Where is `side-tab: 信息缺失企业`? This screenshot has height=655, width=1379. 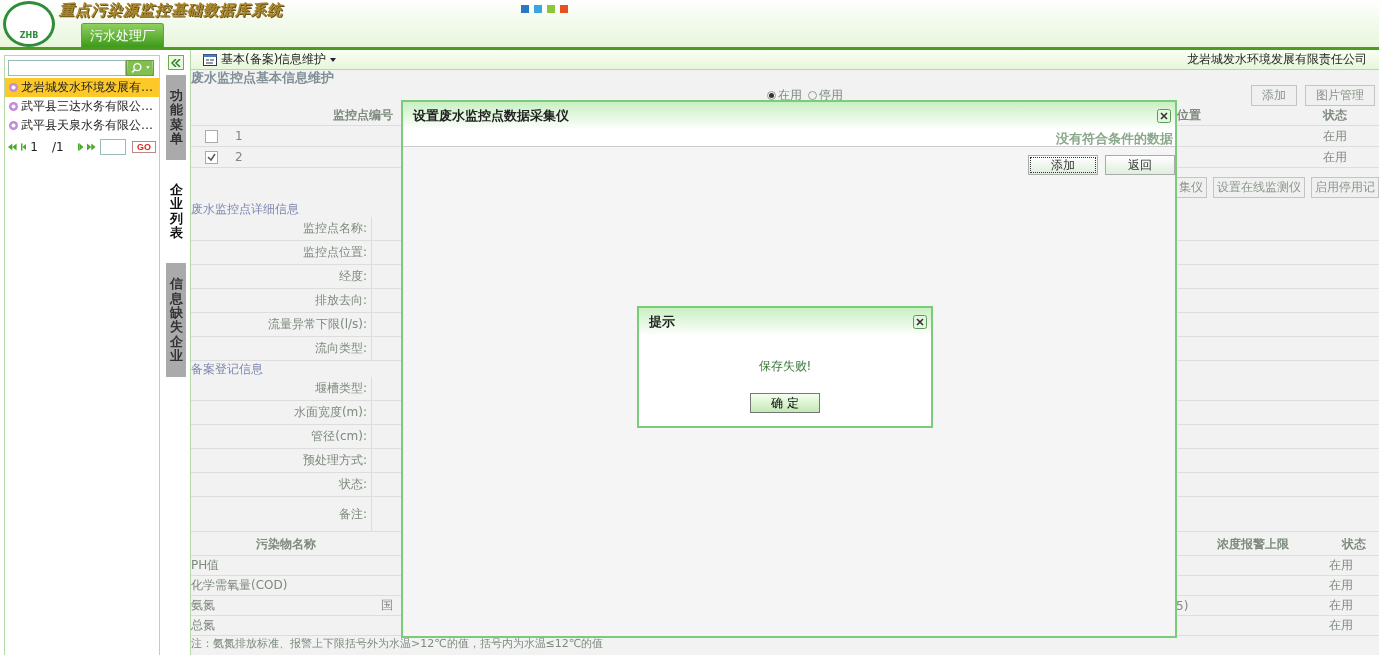 side-tab: 信息缺失企业 is located at coordinates (176, 320).